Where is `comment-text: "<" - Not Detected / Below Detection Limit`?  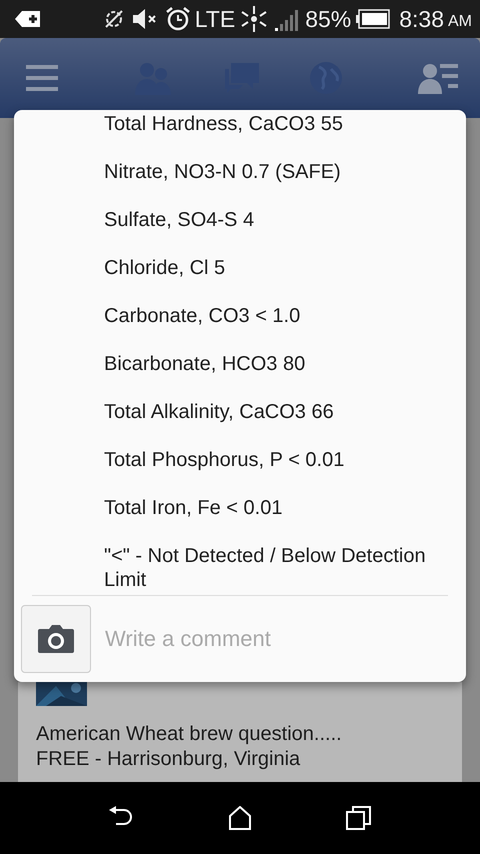 comment-text: "<" - Not Detected / Below Detection Limit is located at coordinates (265, 568).